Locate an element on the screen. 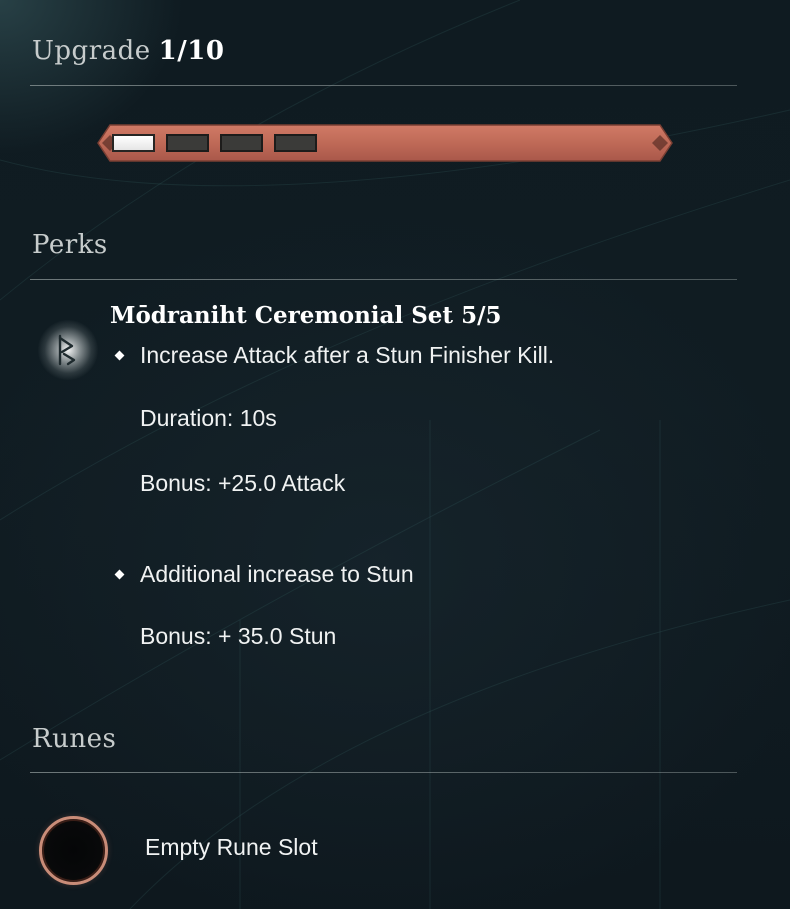  perk-1-bonus: Bonus: +25.0 Attack is located at coordinates (243, 483).